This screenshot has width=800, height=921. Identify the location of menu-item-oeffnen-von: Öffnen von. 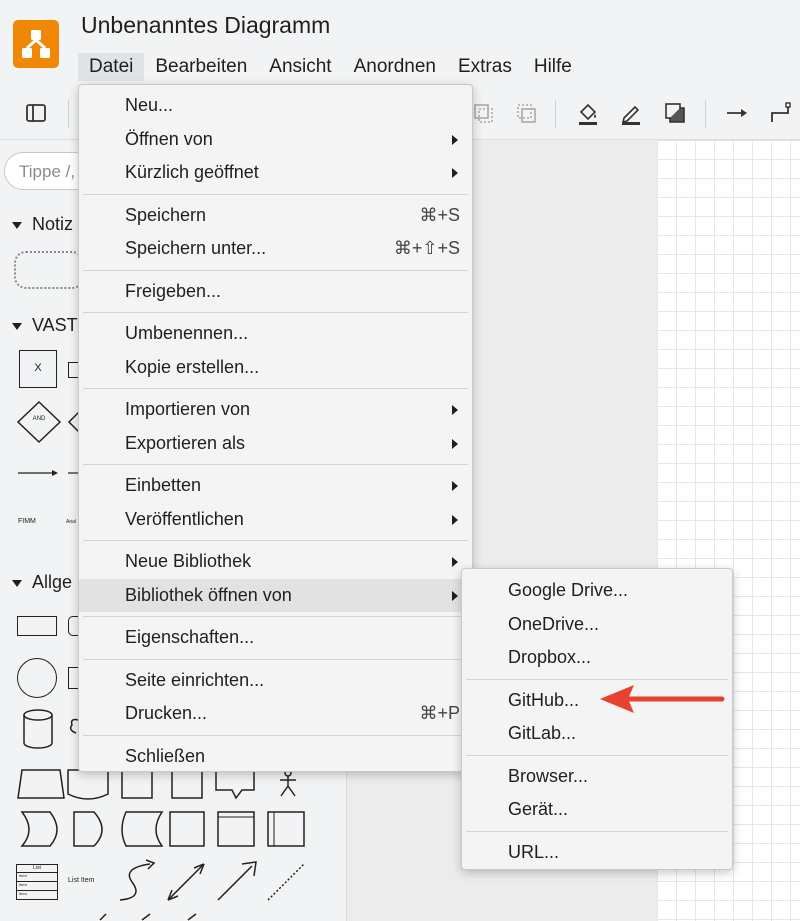
(275, 140).